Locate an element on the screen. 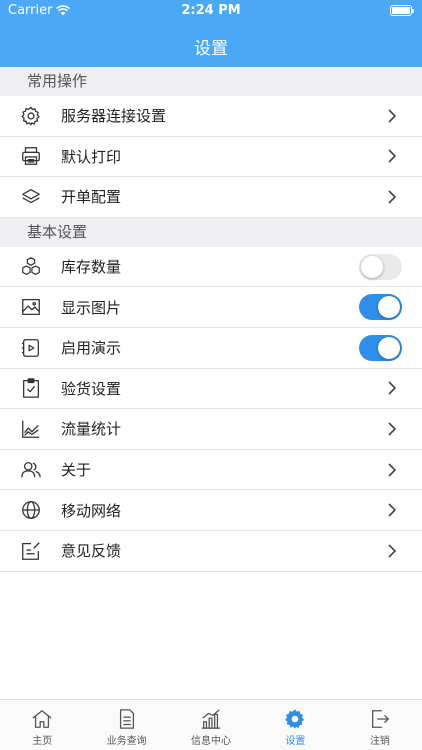 The width and height of the screenshot is (422, 750). tab-logout: 注销 is located at coordinates (380, 725).